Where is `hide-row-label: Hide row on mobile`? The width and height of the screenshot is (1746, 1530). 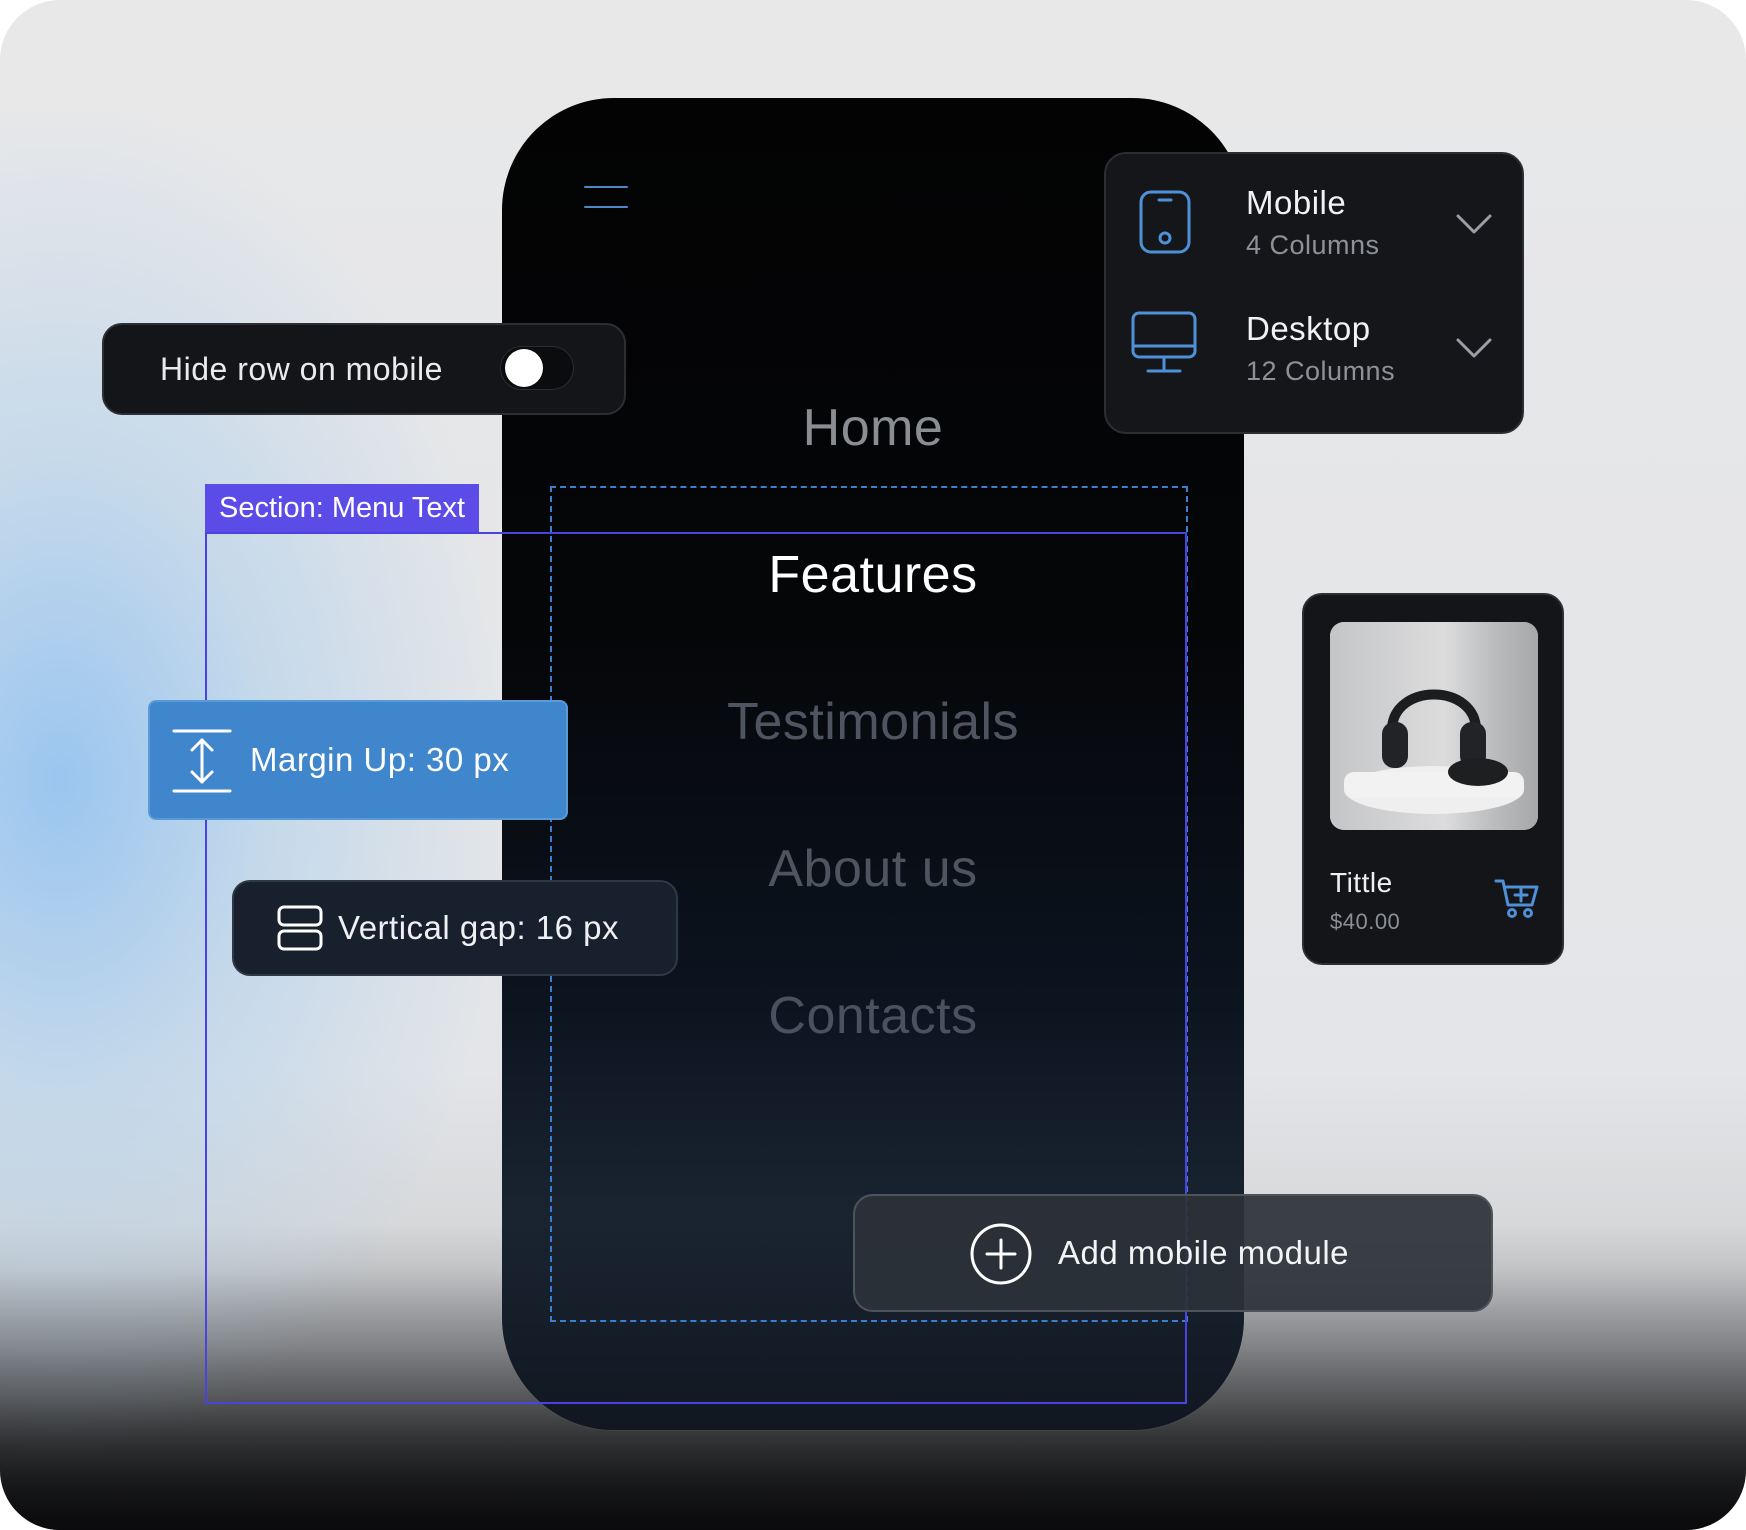
hide-row-label: Hide row on mobile is located at coordinates (301, 369).